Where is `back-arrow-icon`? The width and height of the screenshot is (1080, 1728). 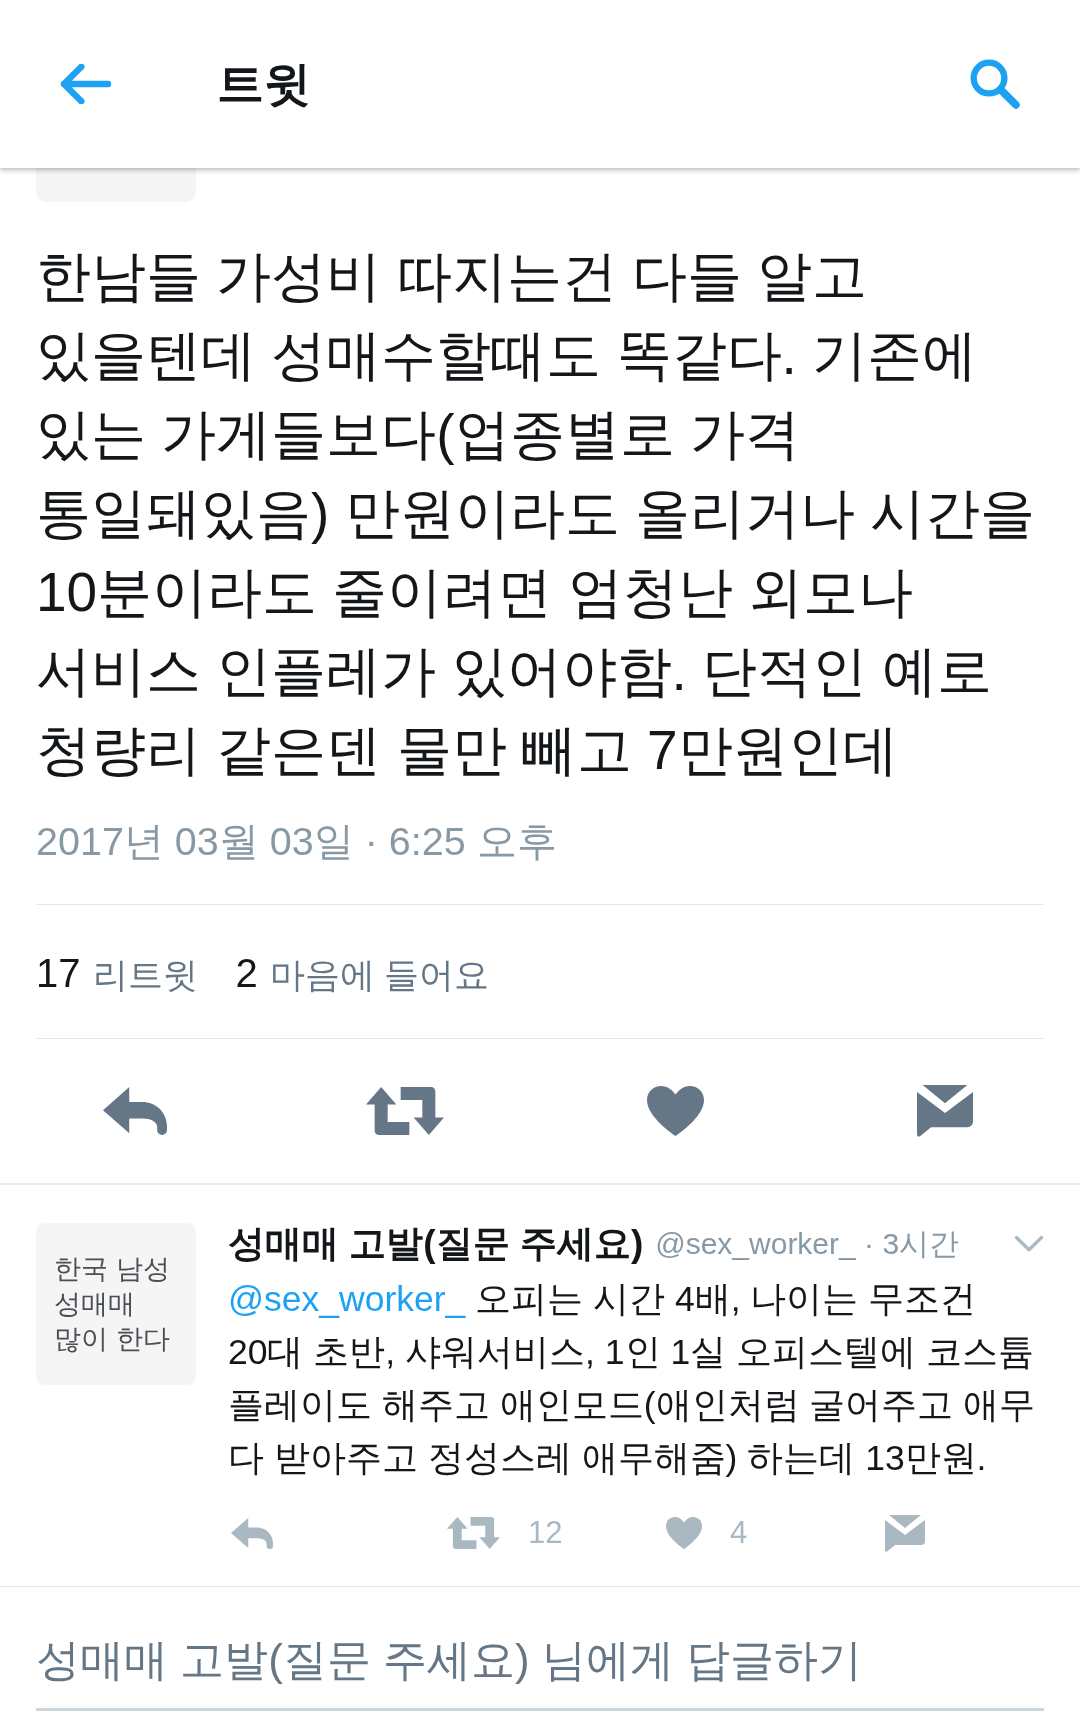
back-arrow-icon is located at coordinates (86, 84).